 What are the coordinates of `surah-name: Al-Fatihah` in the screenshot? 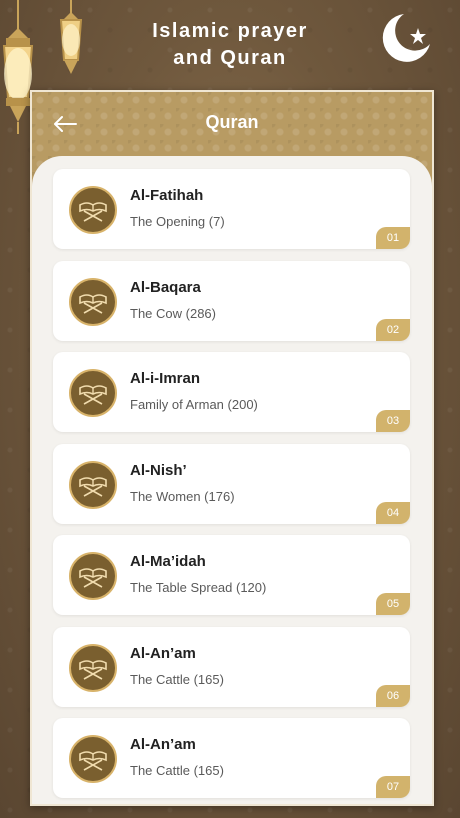 It's located at (167, 195).